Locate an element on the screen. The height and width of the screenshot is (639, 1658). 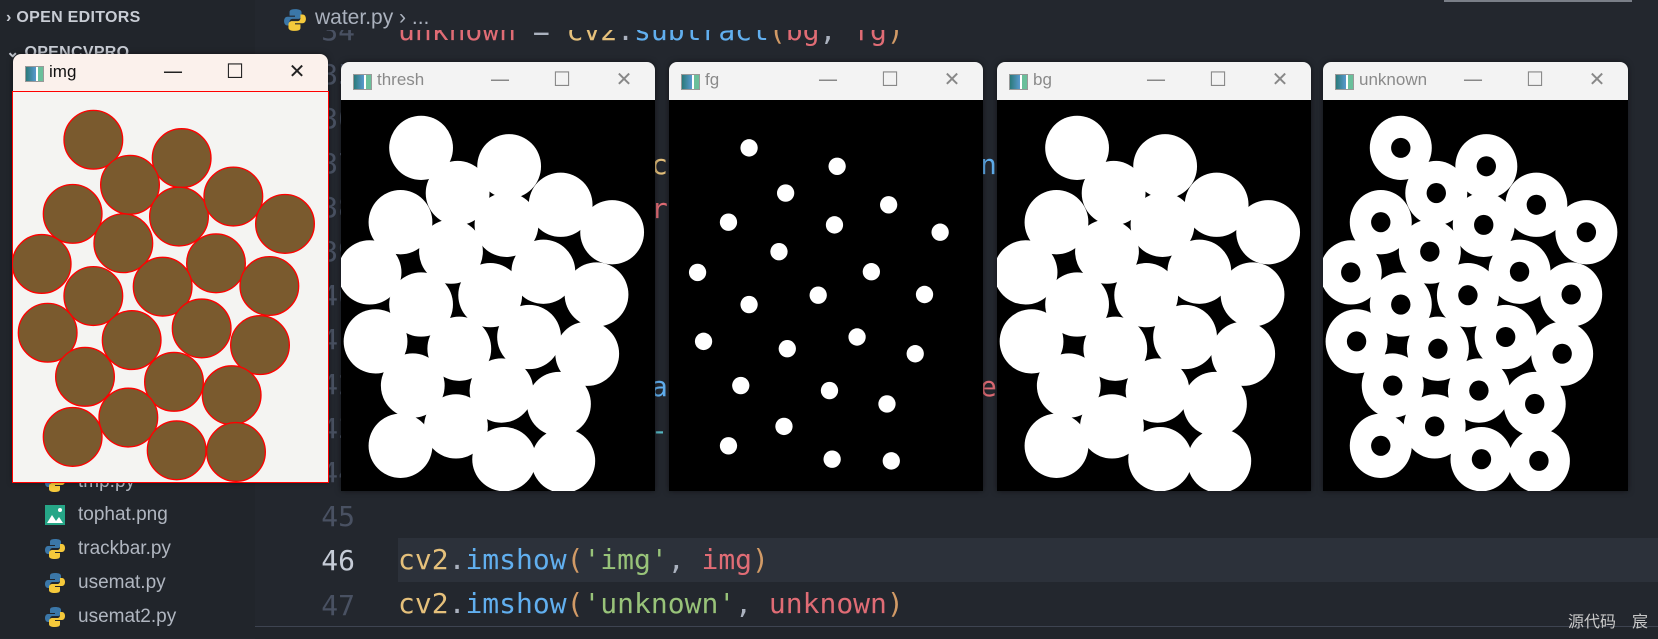
title-bar: fg — ☐ ✕ is located at coordinates (826, 81).